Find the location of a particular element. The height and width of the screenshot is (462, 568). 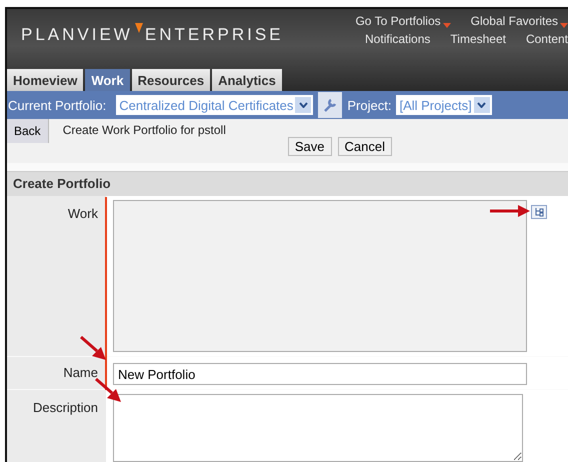

field-label: Name is located at coordinates (80, 372).